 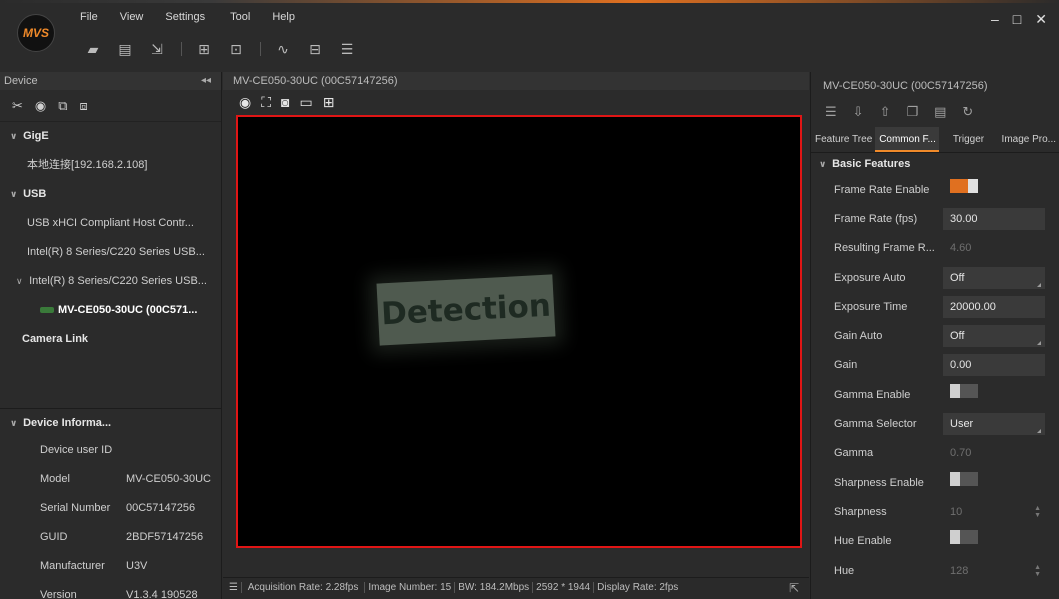 What do you see at coordinates (516, 81) in the screenshot?
I see `image-view-title: MV-CE050-30UC (00C57147256)` at bounding box center [516, 81].